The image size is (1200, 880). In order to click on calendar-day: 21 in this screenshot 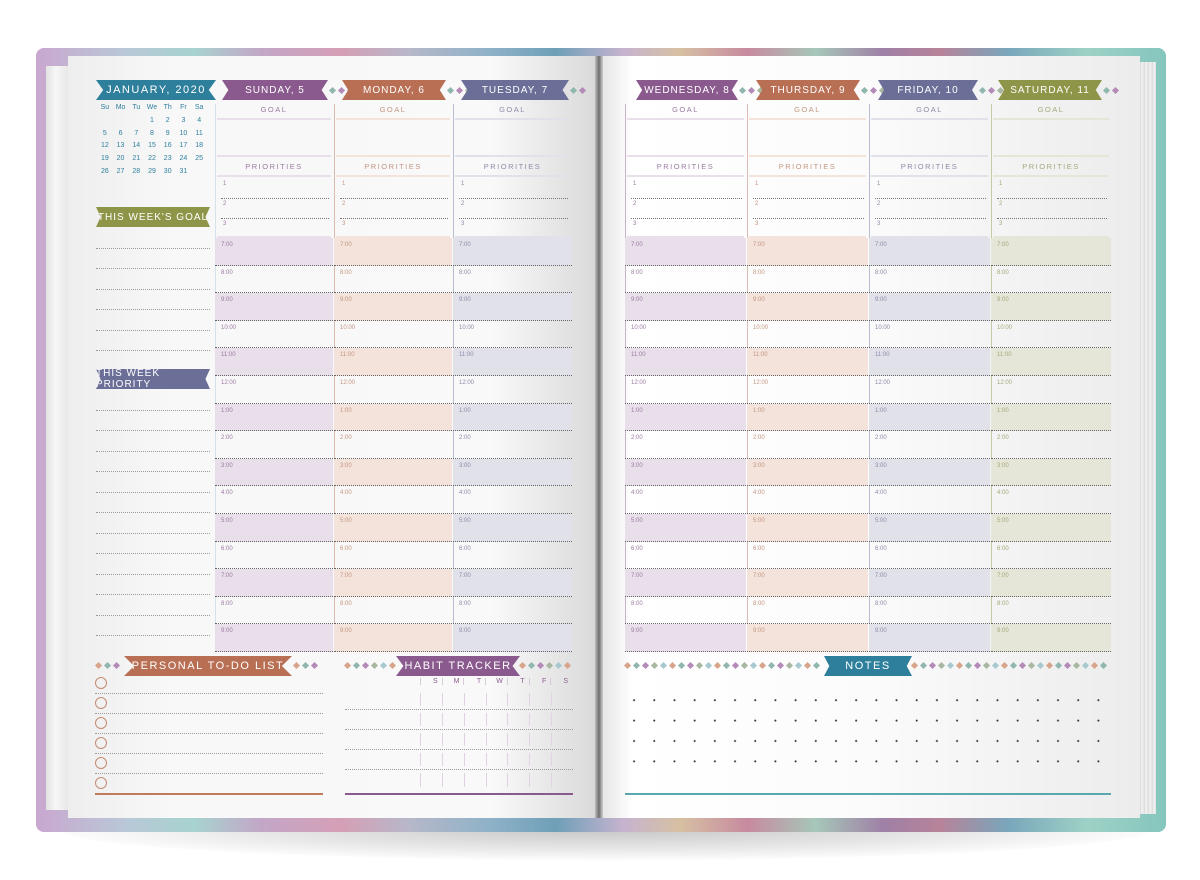, I will do `click(136, 159)`.